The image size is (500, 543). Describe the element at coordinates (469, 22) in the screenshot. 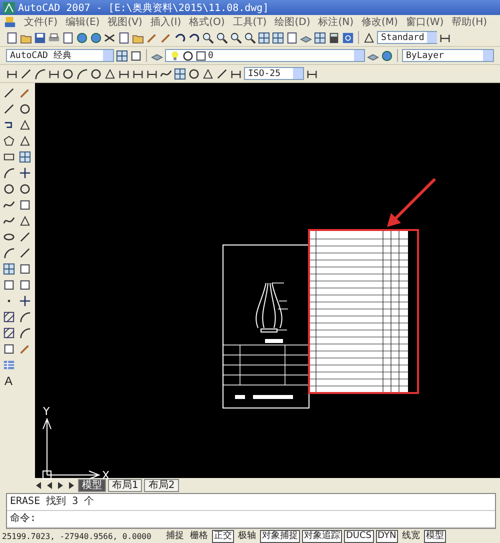

I see `menu-item: 帮助(H)` at that location.